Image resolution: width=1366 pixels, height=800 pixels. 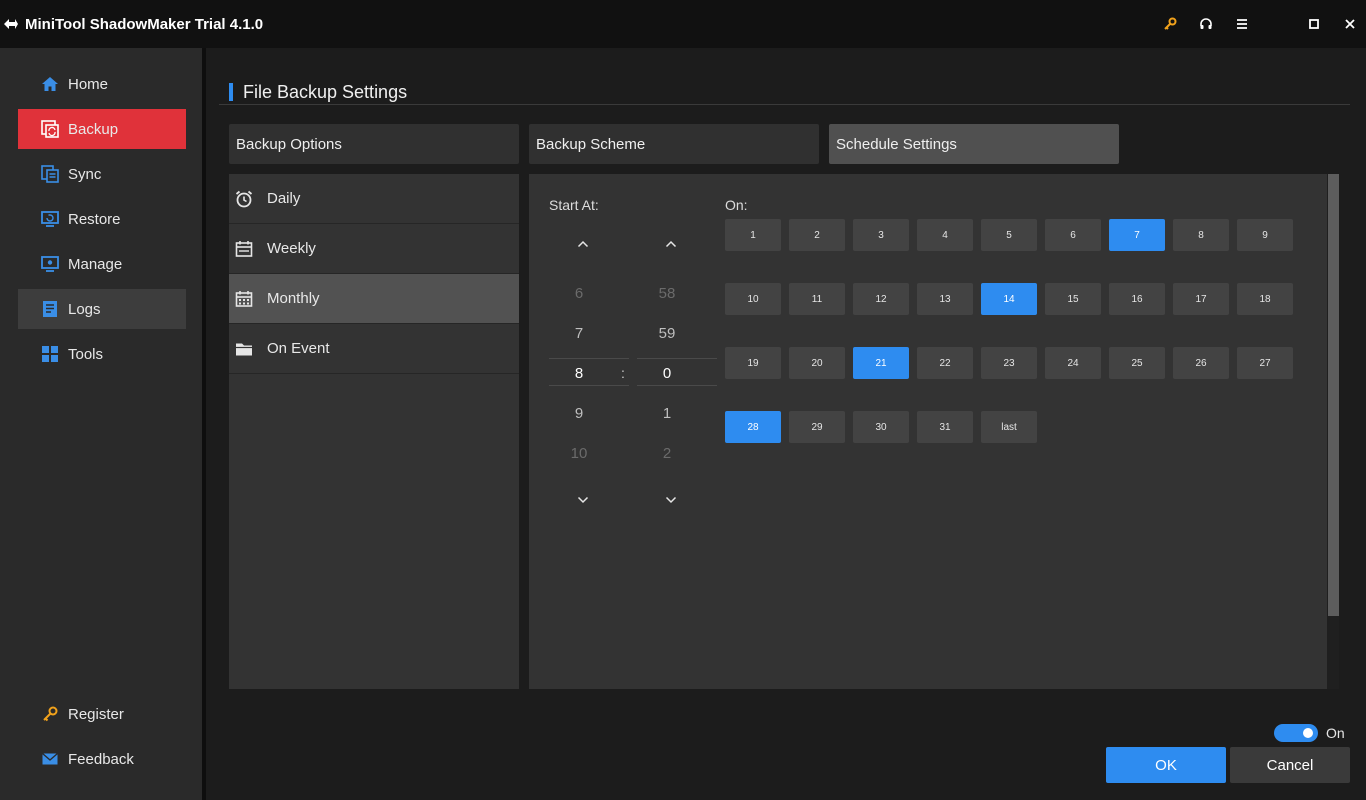 What do you see at coordinates (244, 199) in the screenshot?
I see `alarm-clock-icon` at bounding box center [244, 199].